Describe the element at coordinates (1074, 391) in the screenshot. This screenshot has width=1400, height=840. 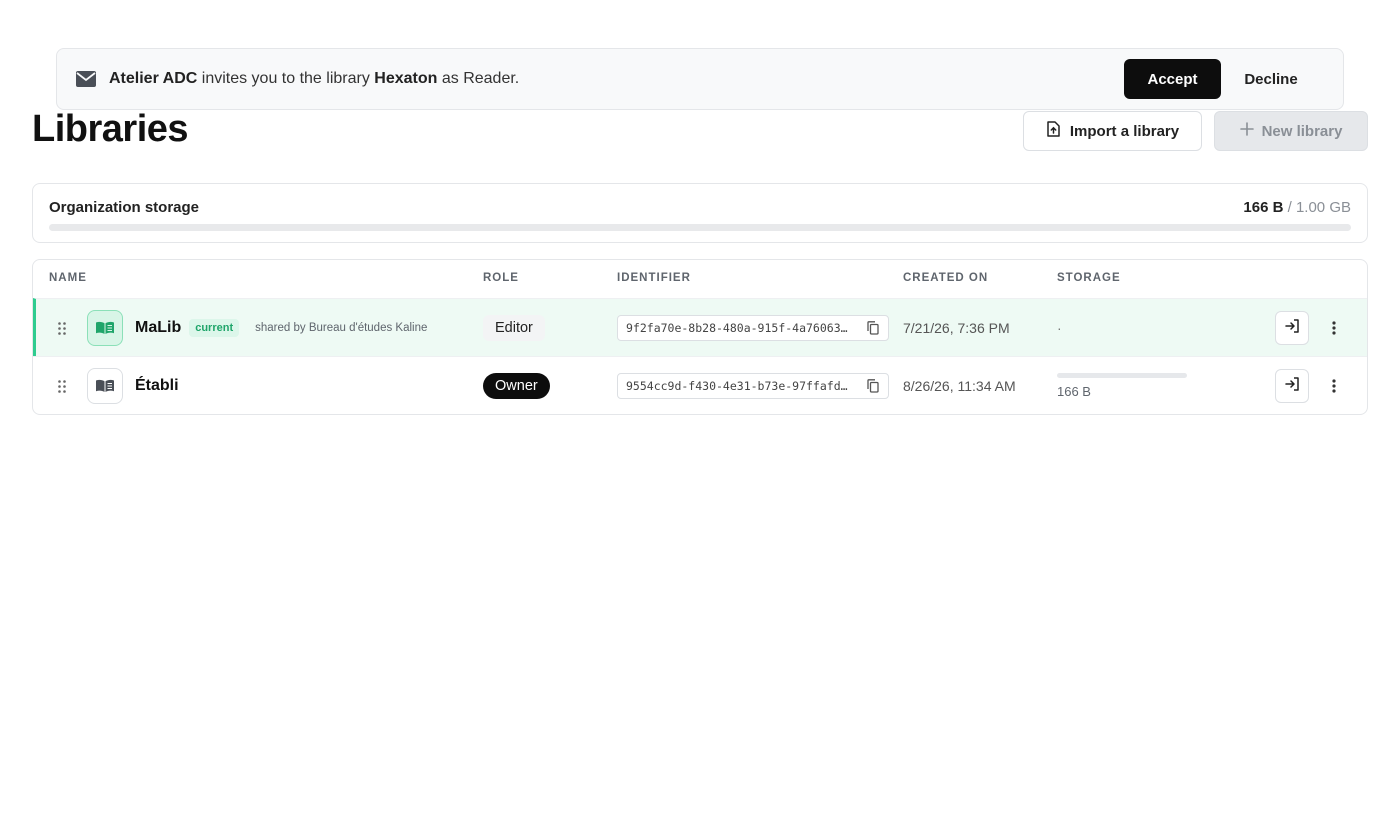
I see `storage-value: 166 B` at that location.